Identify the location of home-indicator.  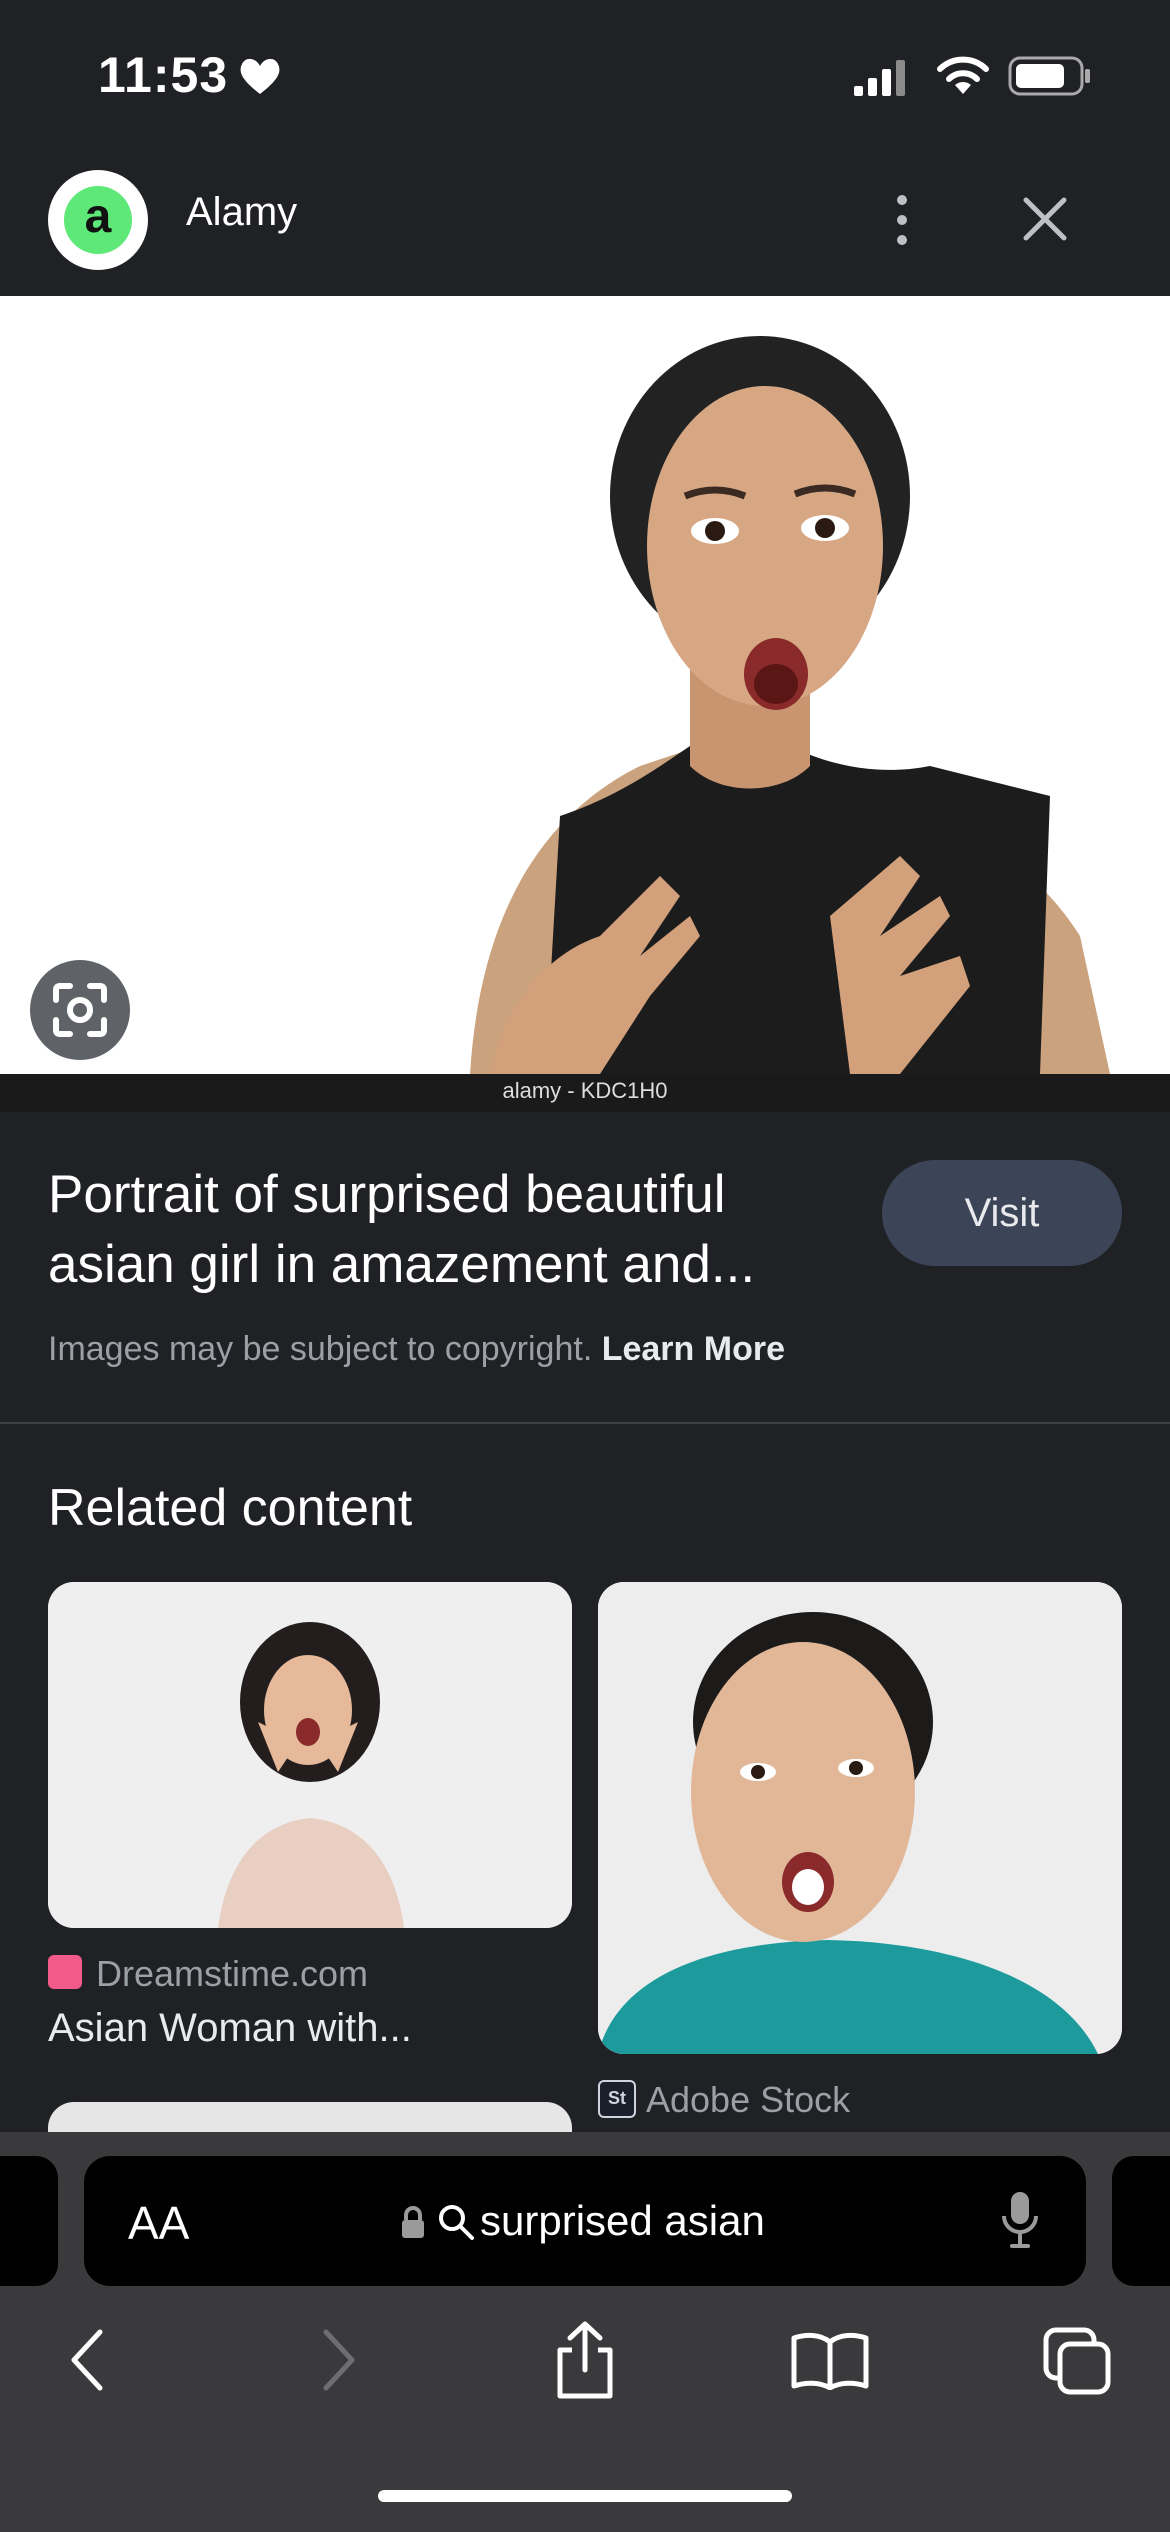
(585, 2496).